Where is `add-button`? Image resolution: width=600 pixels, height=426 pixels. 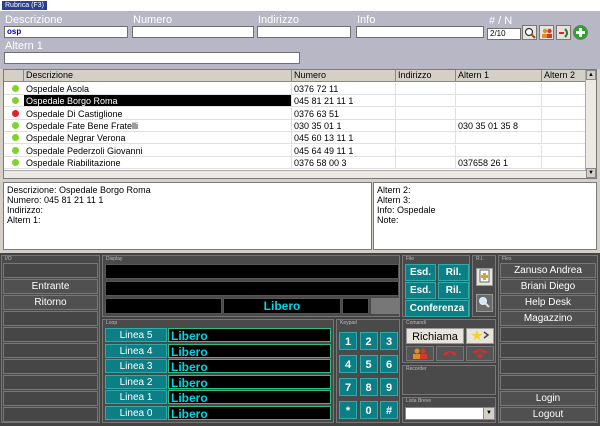 add-button is located at coordinates (580, 32).